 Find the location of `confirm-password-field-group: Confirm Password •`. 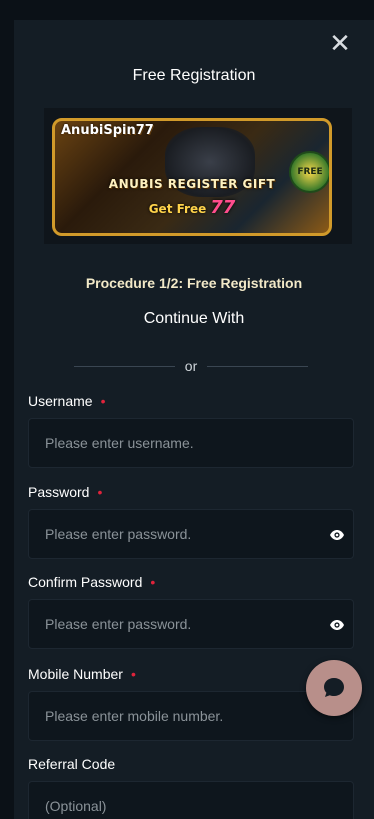

confirm-password-field-group: Confirm Password • is located at coordinates (191, 611).